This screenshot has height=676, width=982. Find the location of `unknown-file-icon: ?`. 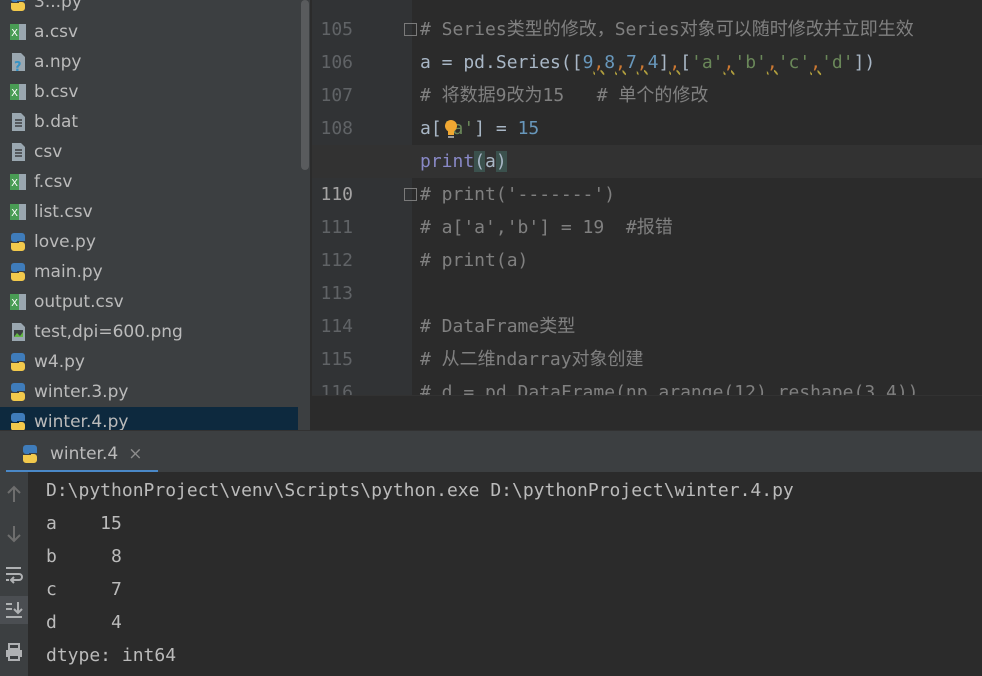

unknown-file-icon: ? is located at coordinates (18, 63).